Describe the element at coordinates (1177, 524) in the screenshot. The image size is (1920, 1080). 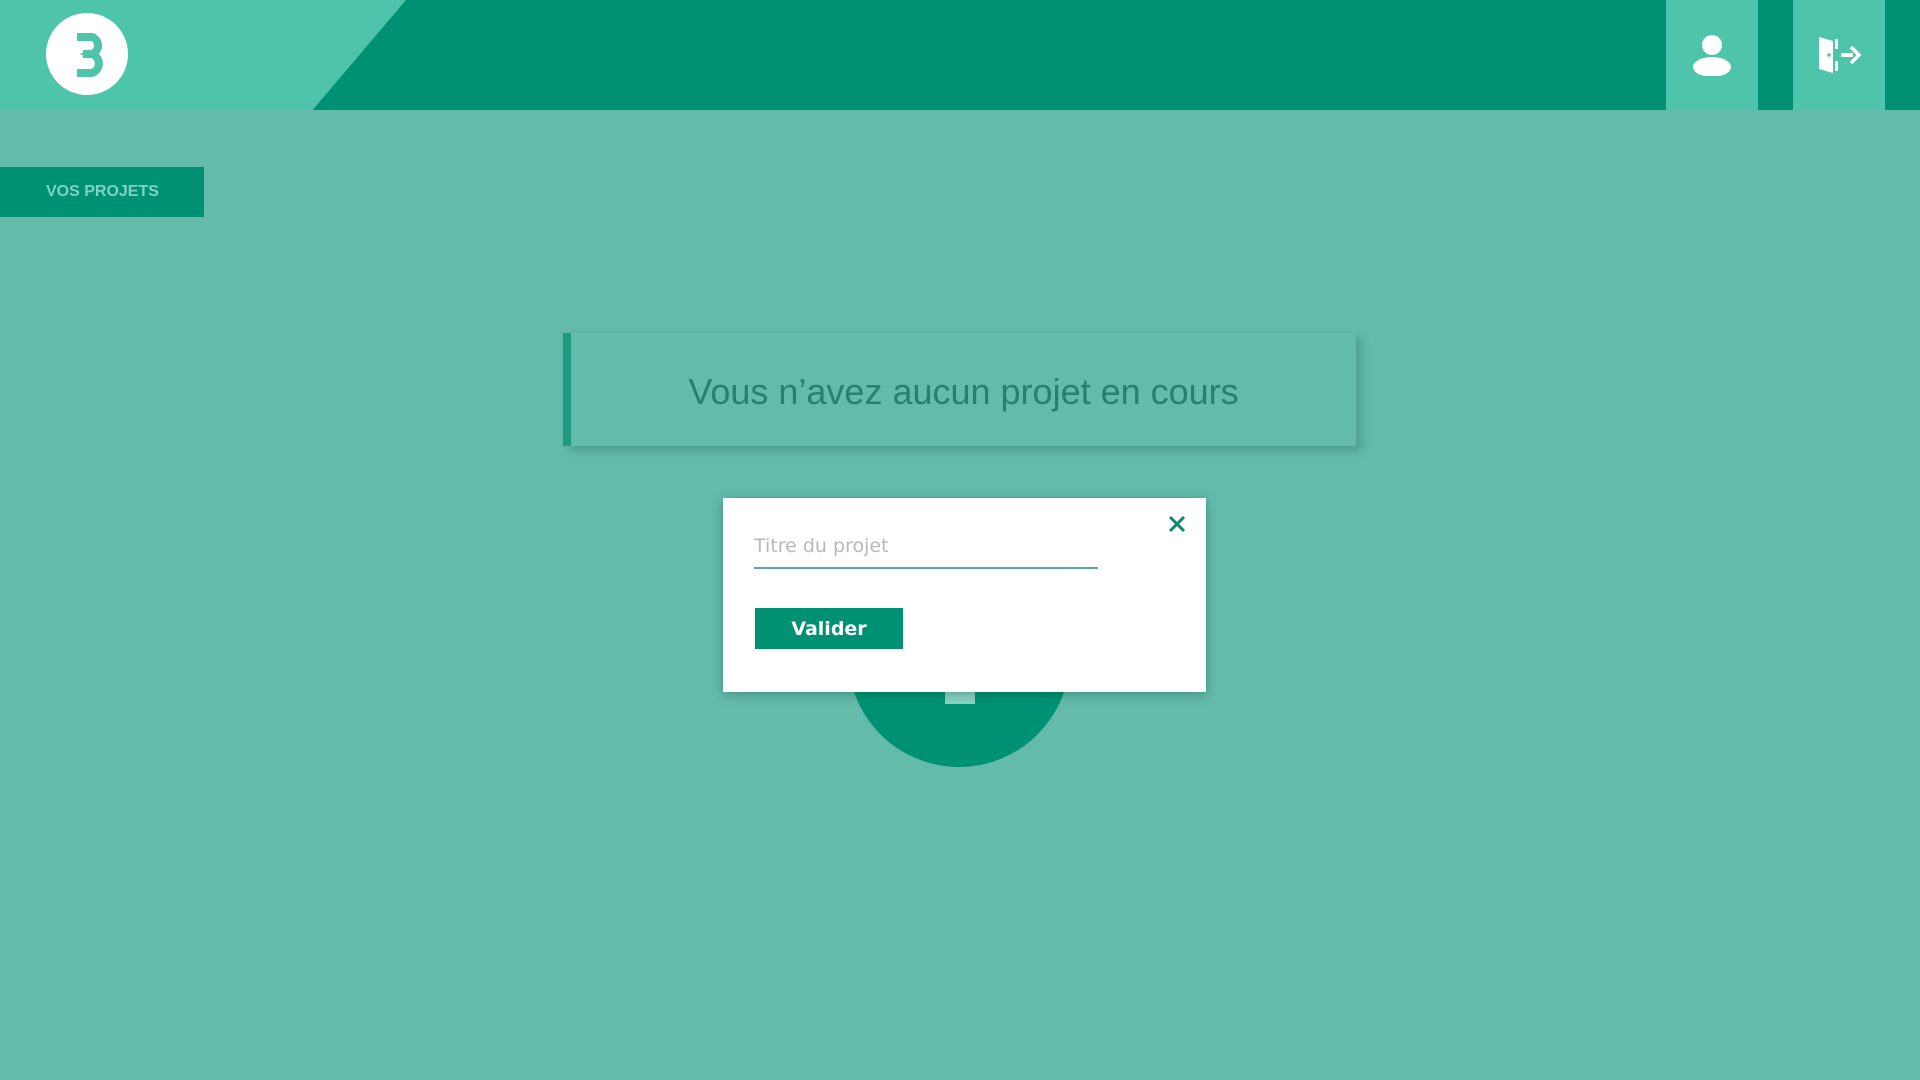
I see `close-icon` at that location.